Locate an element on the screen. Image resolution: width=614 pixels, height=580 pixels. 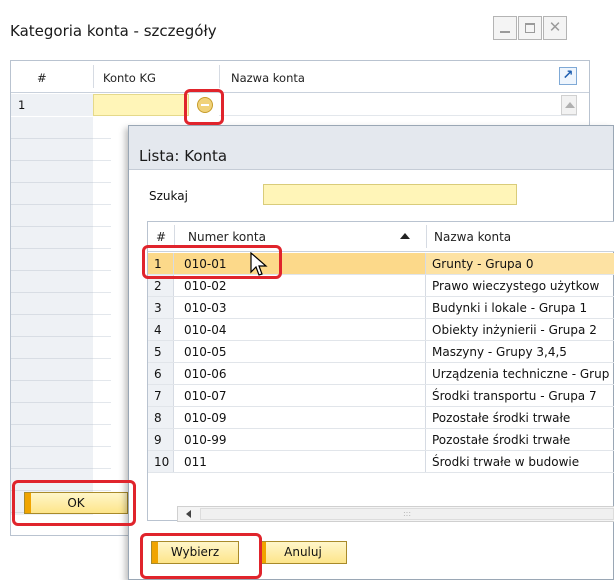
account-number-cell: 010-07 is located at coordinates (300, 395).